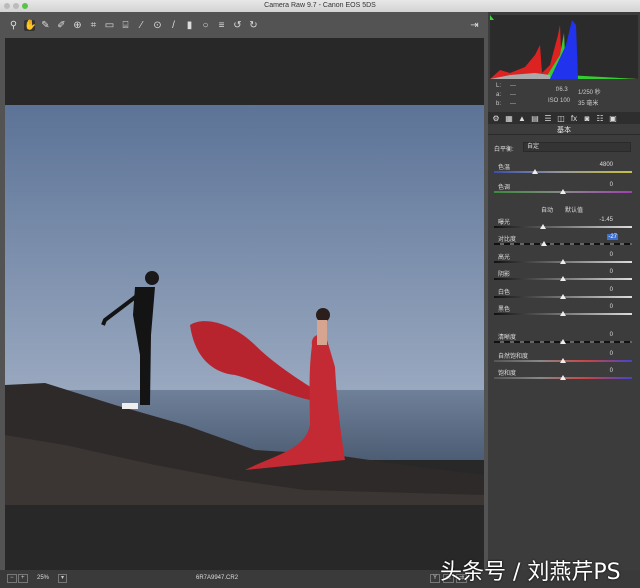  I want to click on slider-value-input: -1.45, so click(606, 220).